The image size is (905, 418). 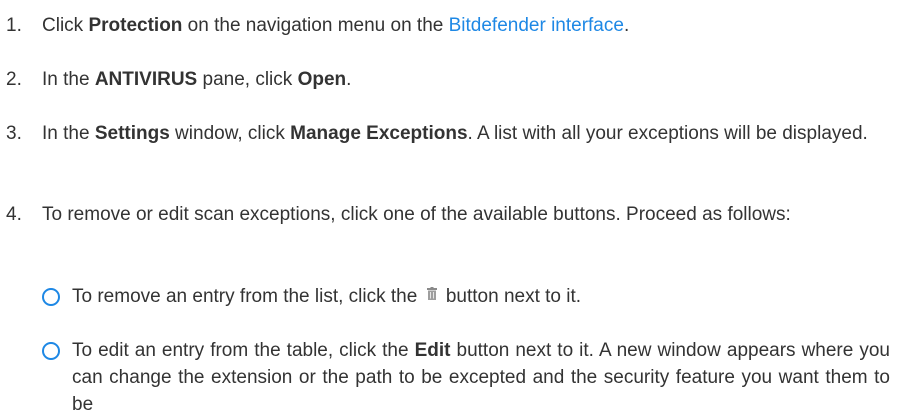 What do you see at coordinates (445, 79) in the screenshot?
I see `step-2: 2. In the ANTIVIRUS pane, click Open.` at bounding box center [445, 79].